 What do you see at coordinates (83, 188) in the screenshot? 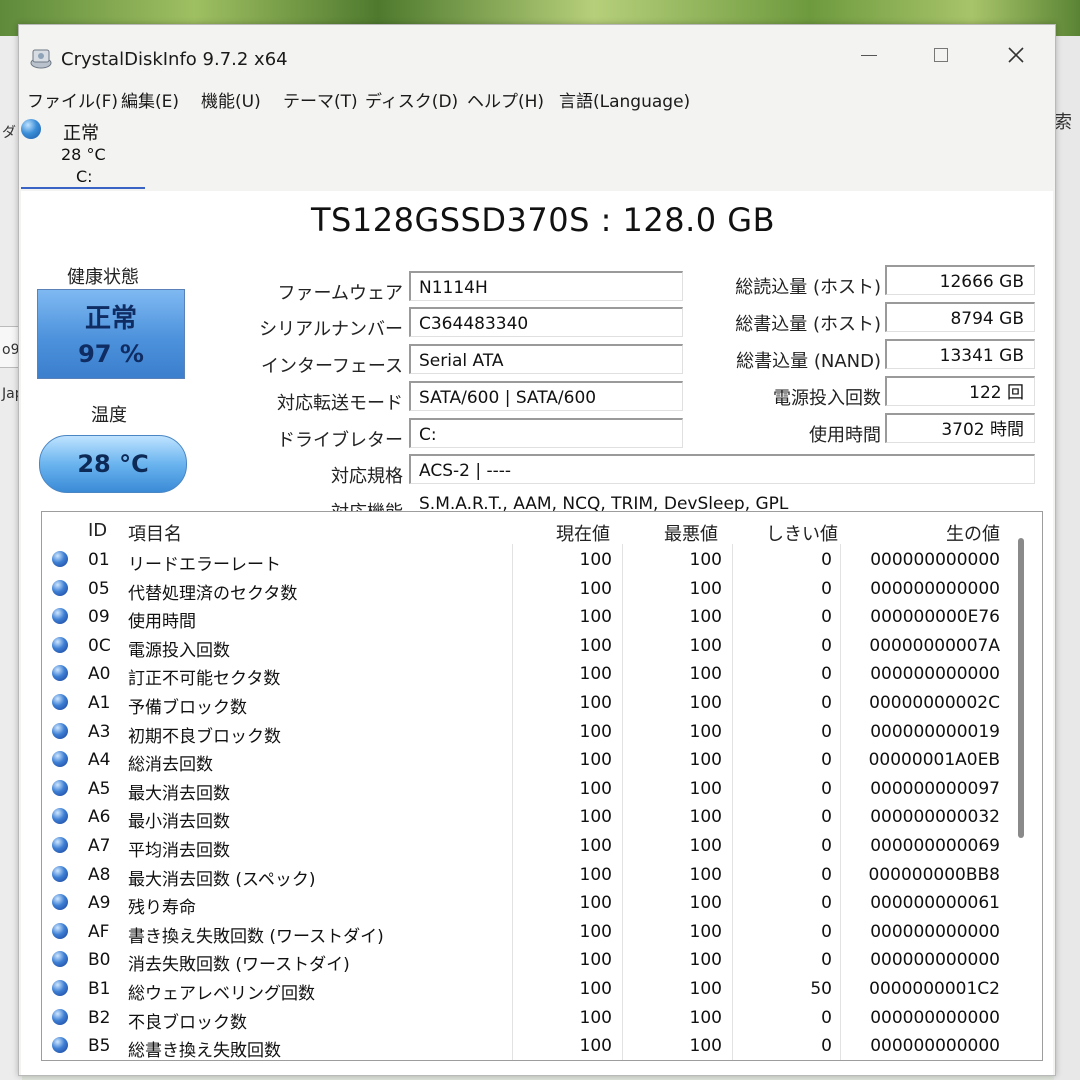
I see `selected-tab-indicator` at bounding box center [83, 188].